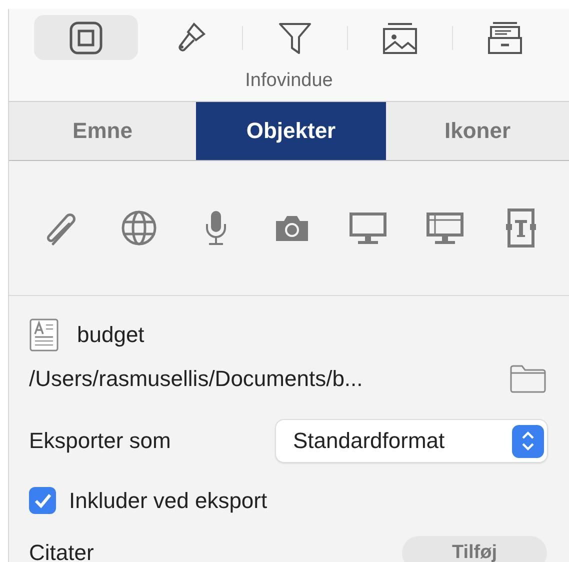 This screenshot has width=569, height=562. I want to click on citations-label: Citater, so click(61, 551).